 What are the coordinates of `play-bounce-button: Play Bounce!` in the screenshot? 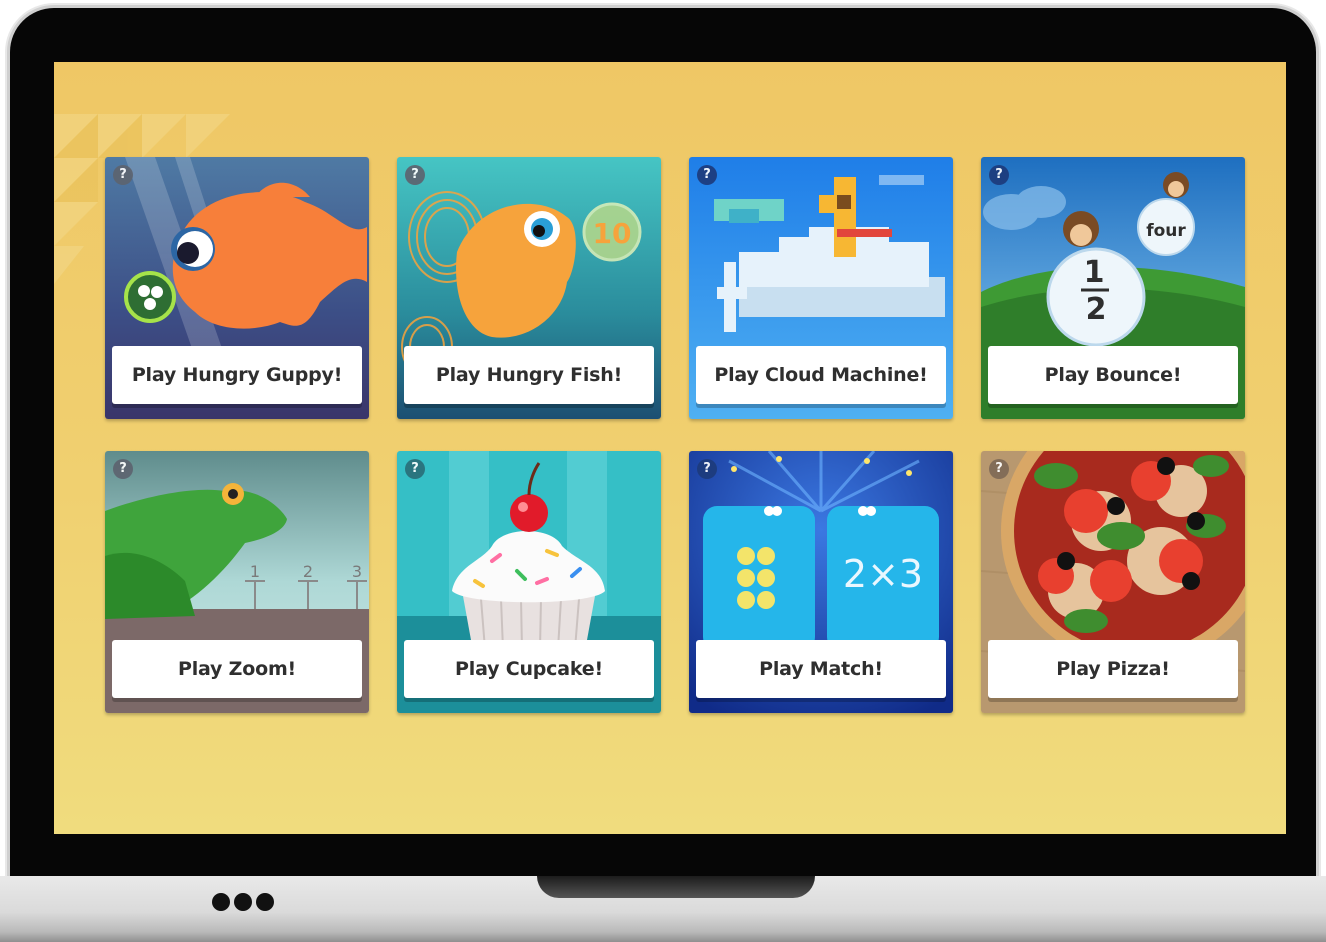 It's located at (1113, 375).